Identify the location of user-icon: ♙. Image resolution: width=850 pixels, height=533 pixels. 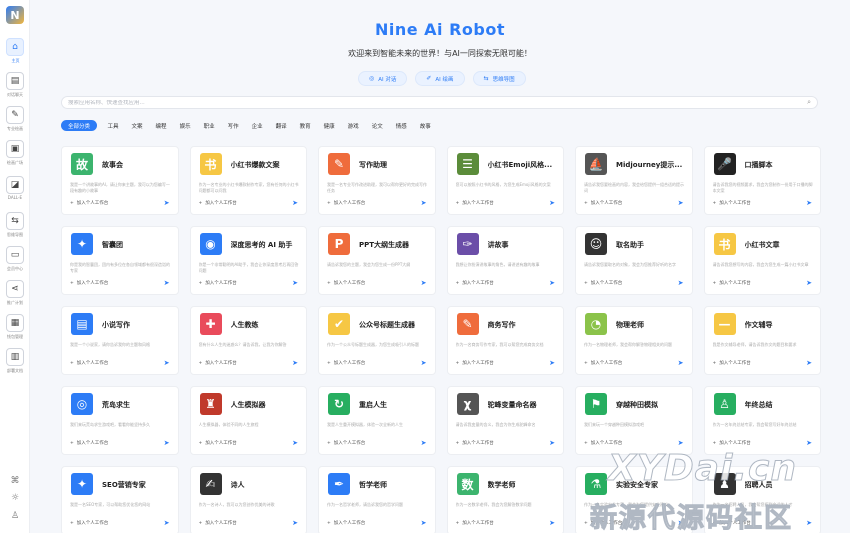
(15, 516).